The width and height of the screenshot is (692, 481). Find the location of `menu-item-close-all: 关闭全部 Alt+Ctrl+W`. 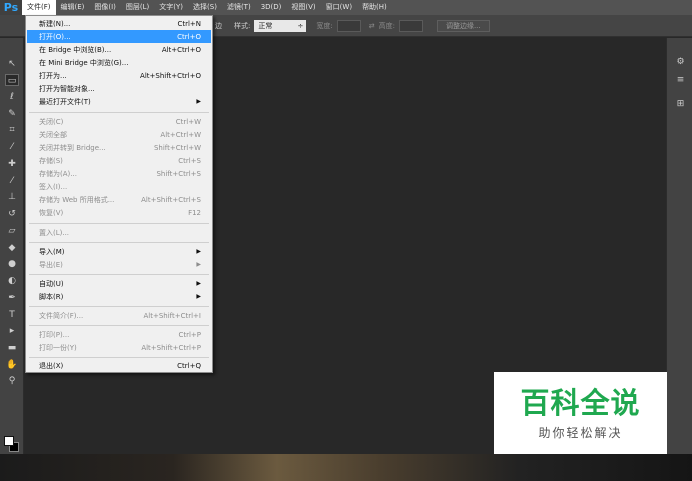

menu-item-close-all: 关闭全部 Alt+Ctrl+W is located at coordinates (120, 134).